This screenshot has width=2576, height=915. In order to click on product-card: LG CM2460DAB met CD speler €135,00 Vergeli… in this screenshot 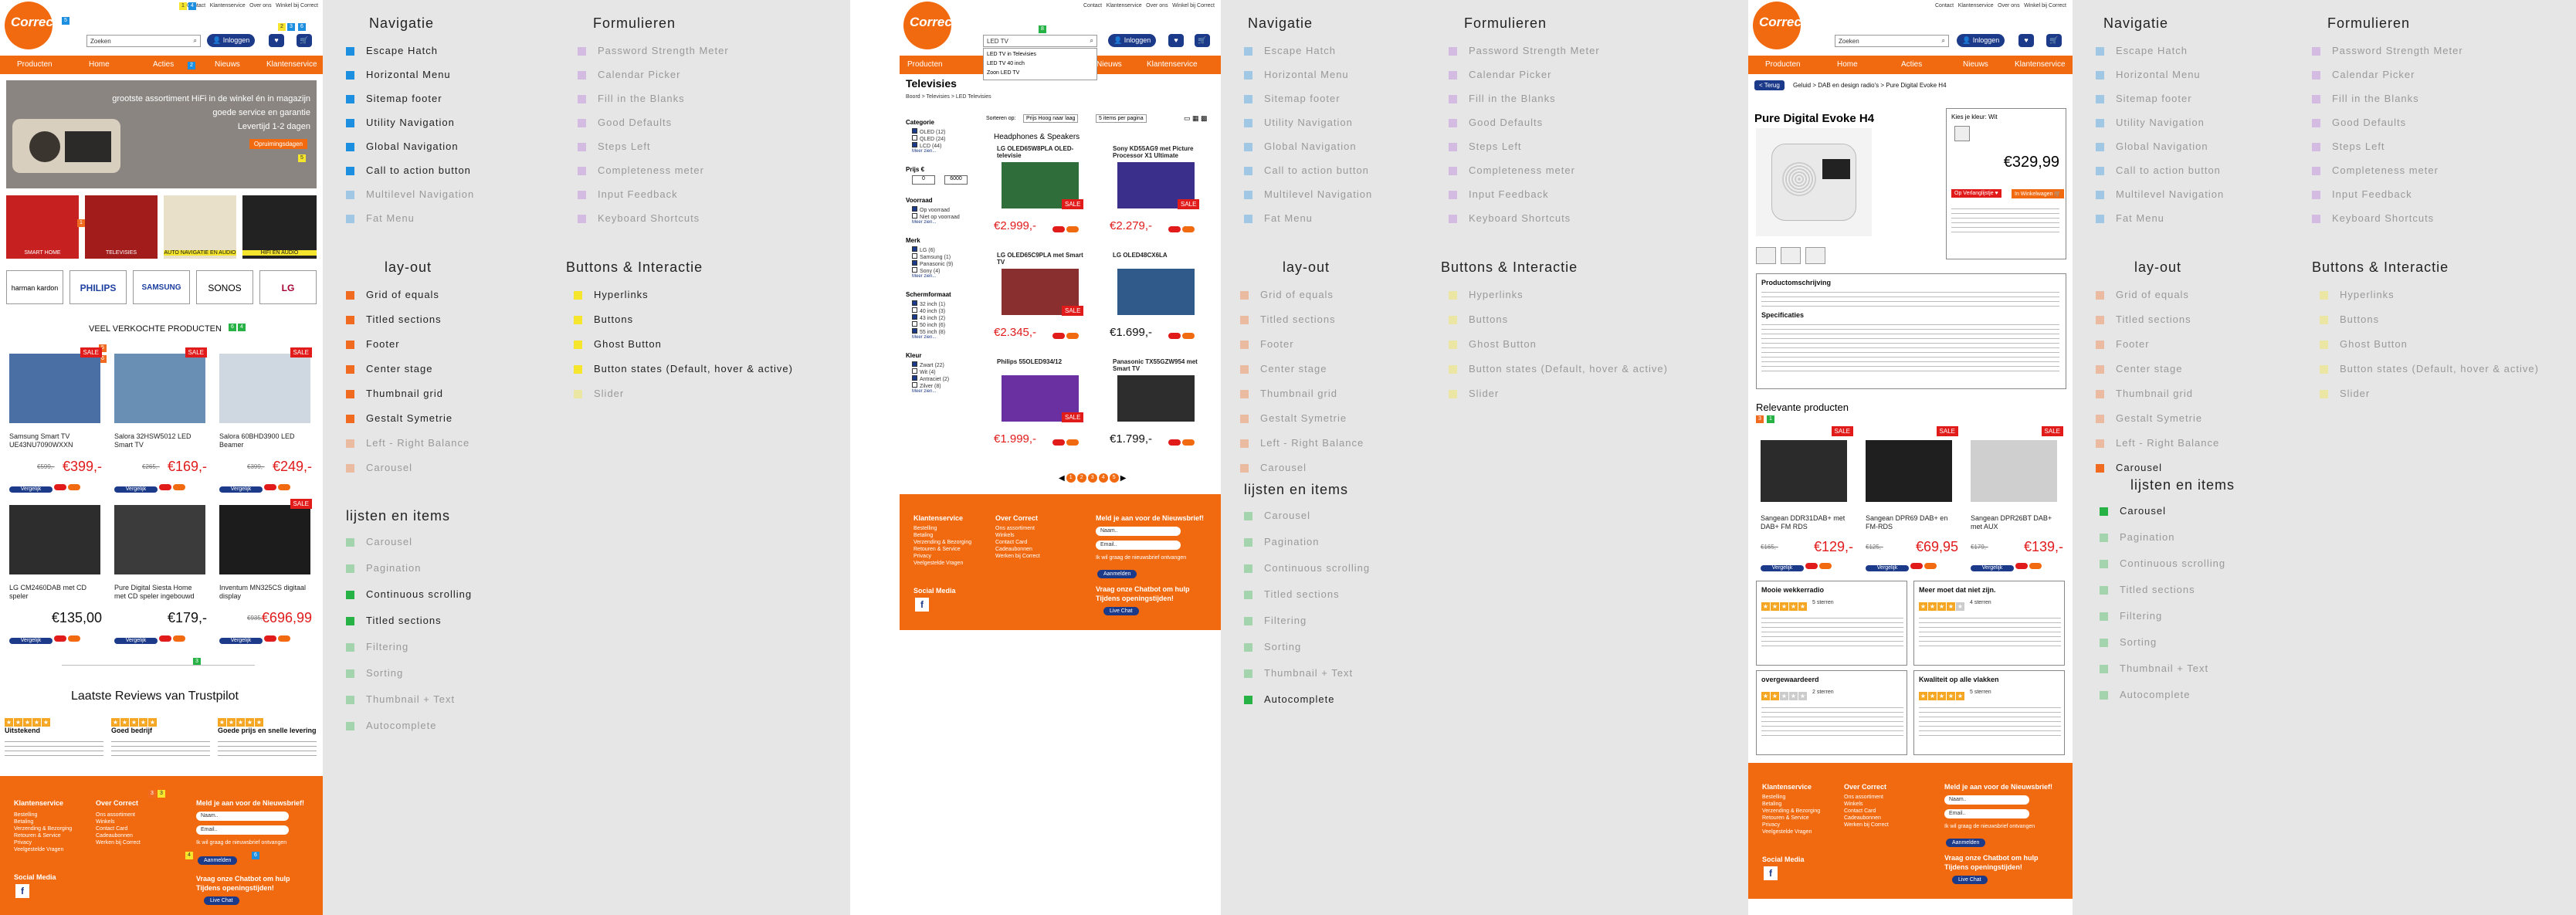, I will do `click(56, 573)`.